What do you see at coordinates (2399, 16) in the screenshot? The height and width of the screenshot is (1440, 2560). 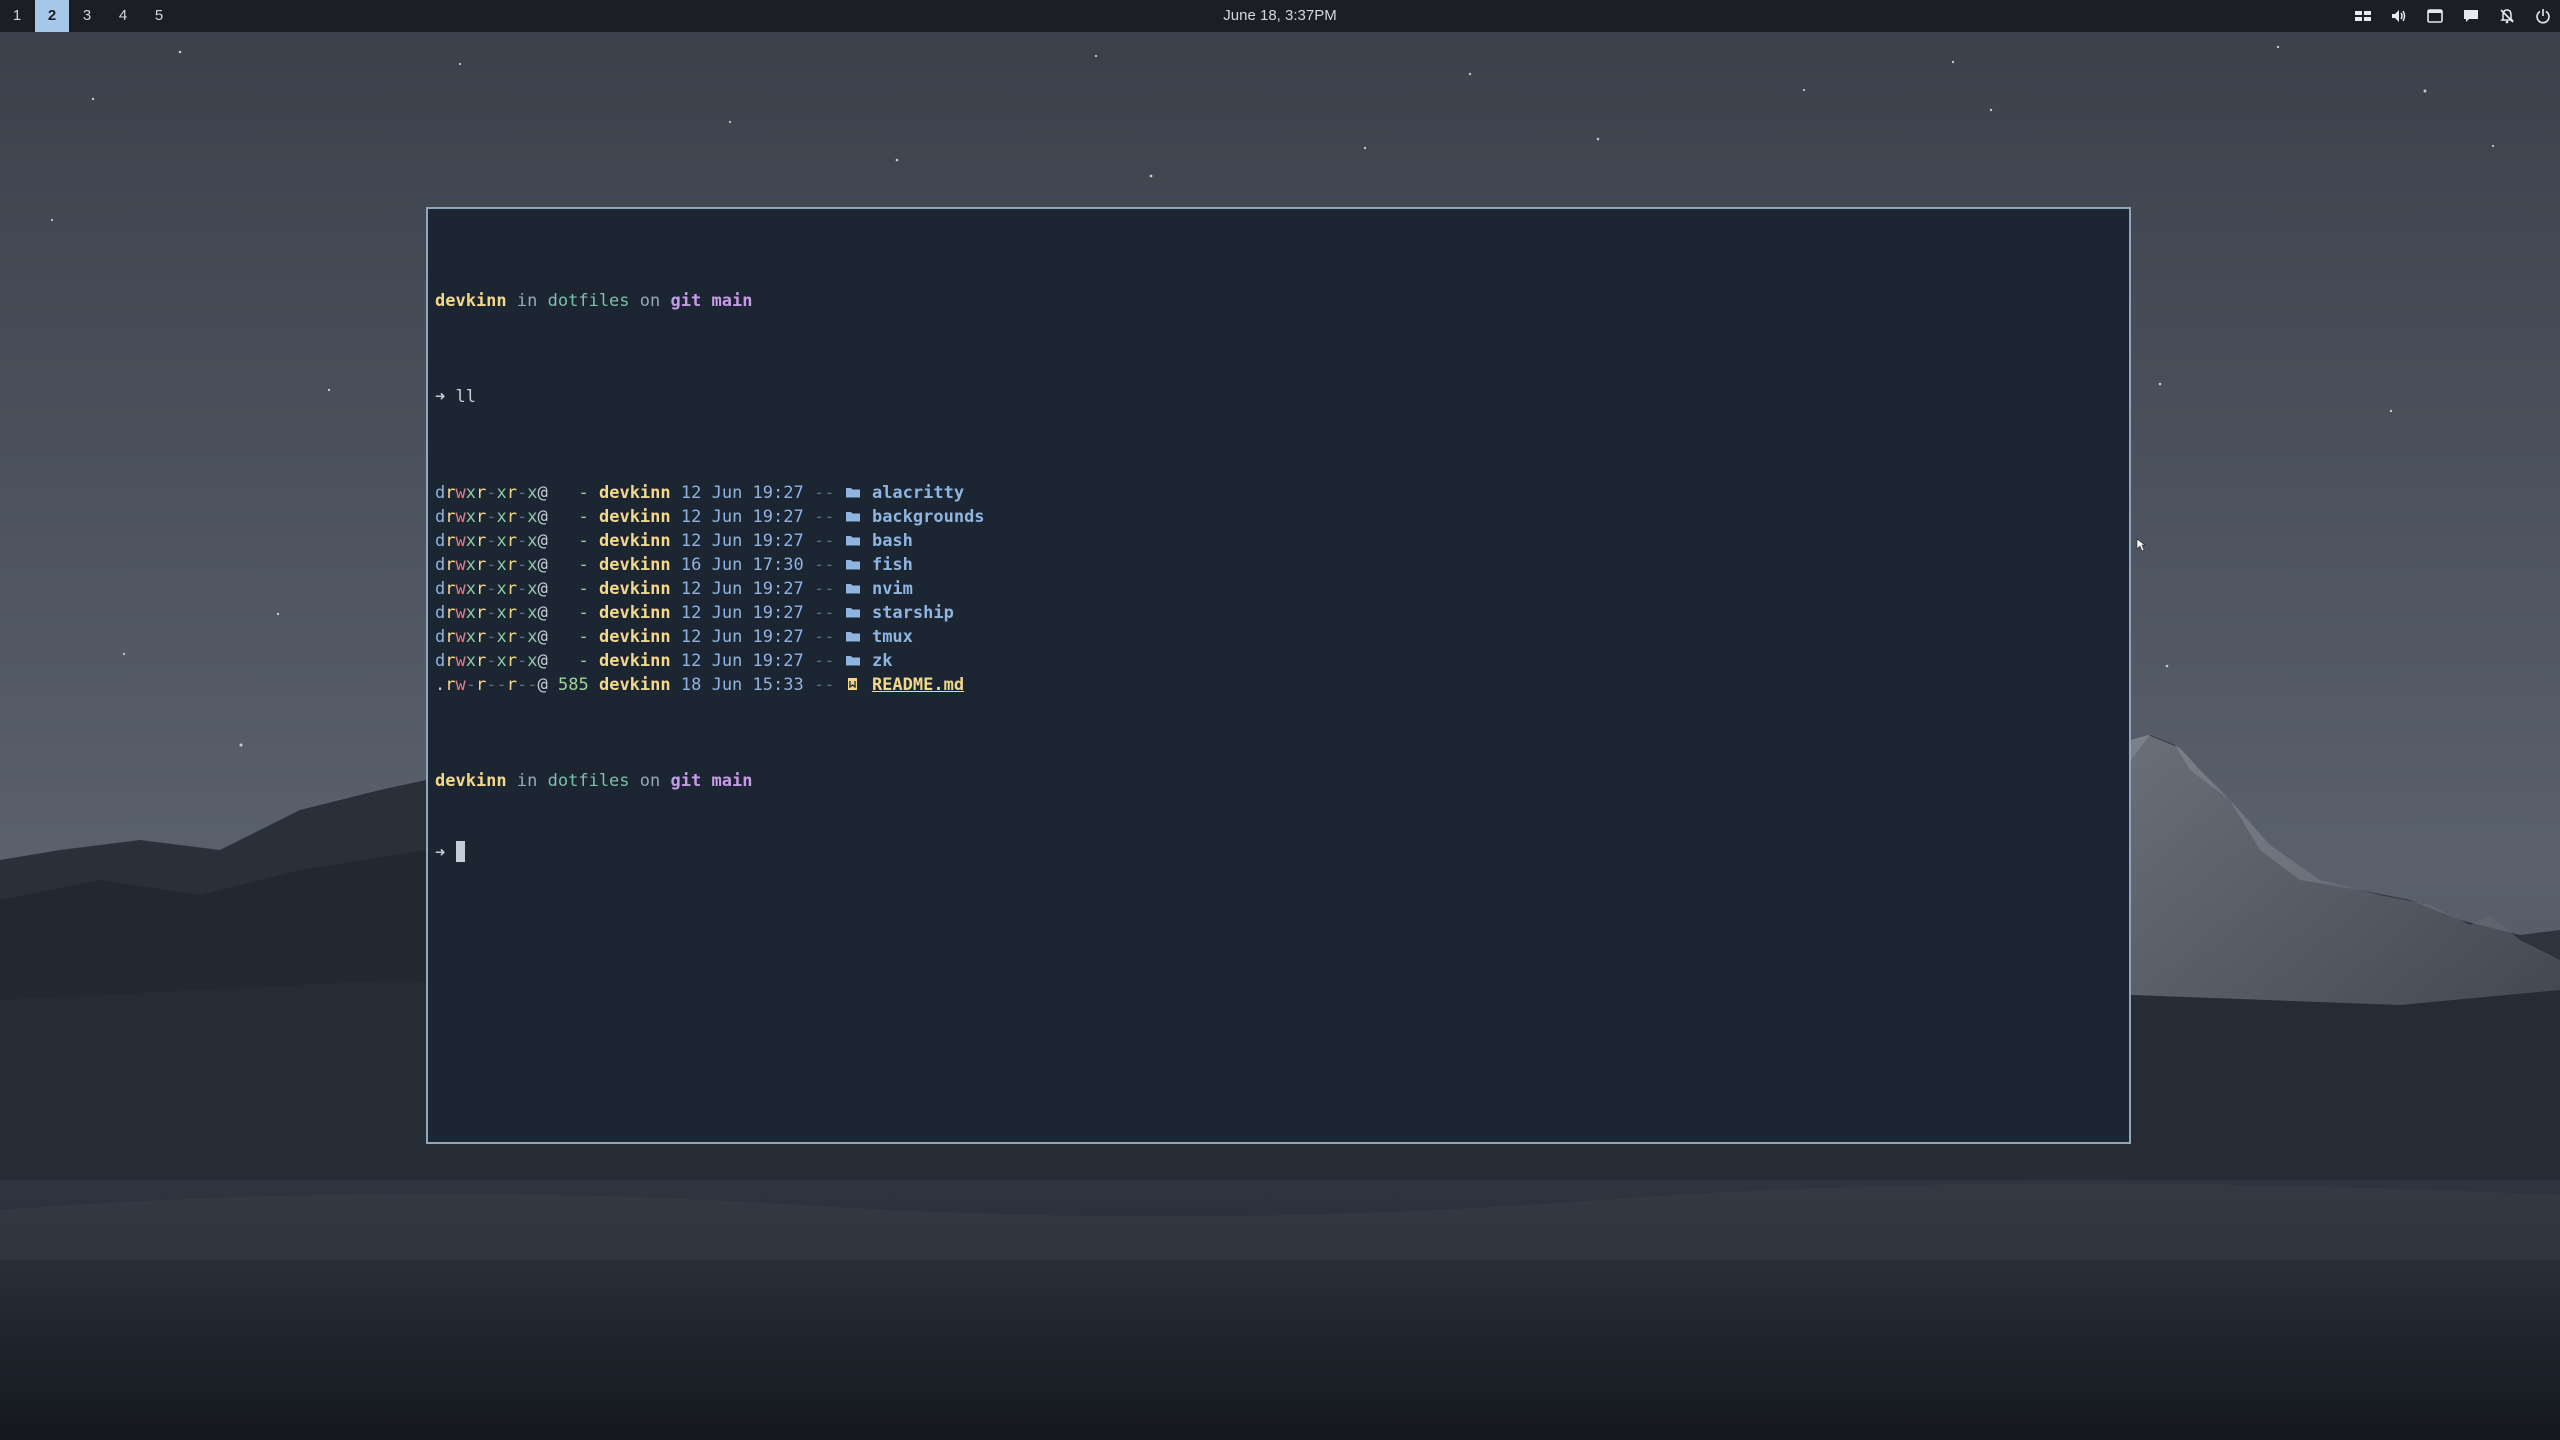 I see `volume-icon` at bounding box center [2399, 16].